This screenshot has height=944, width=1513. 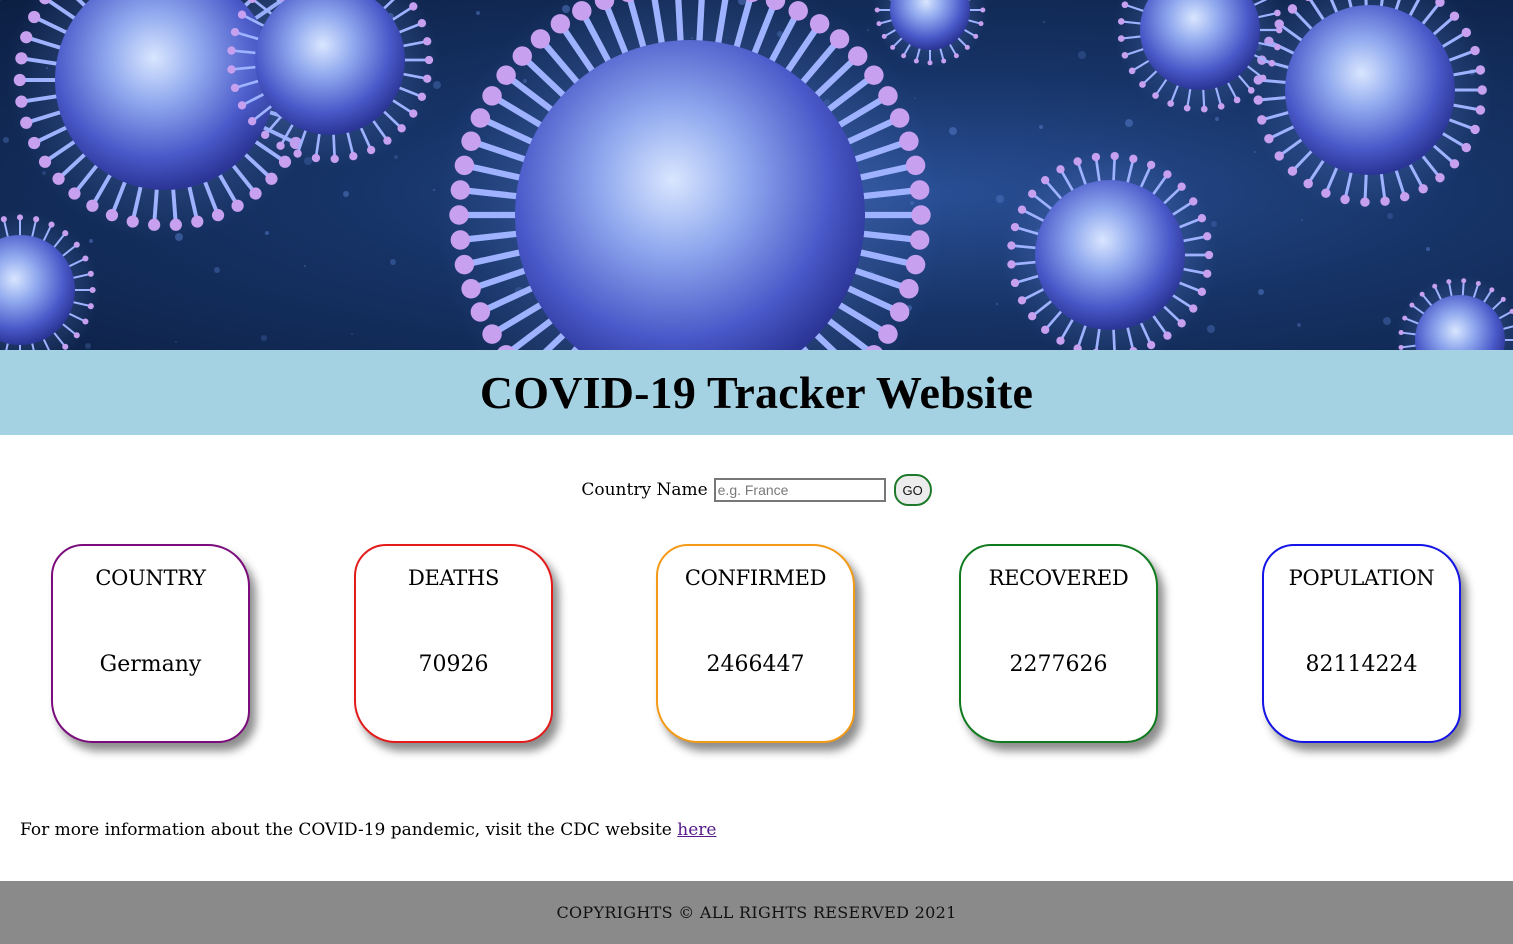 What do you see at coordinates (799, 490) in the screenshot?
I see `country-search-input` at bounding box center [799, 490].